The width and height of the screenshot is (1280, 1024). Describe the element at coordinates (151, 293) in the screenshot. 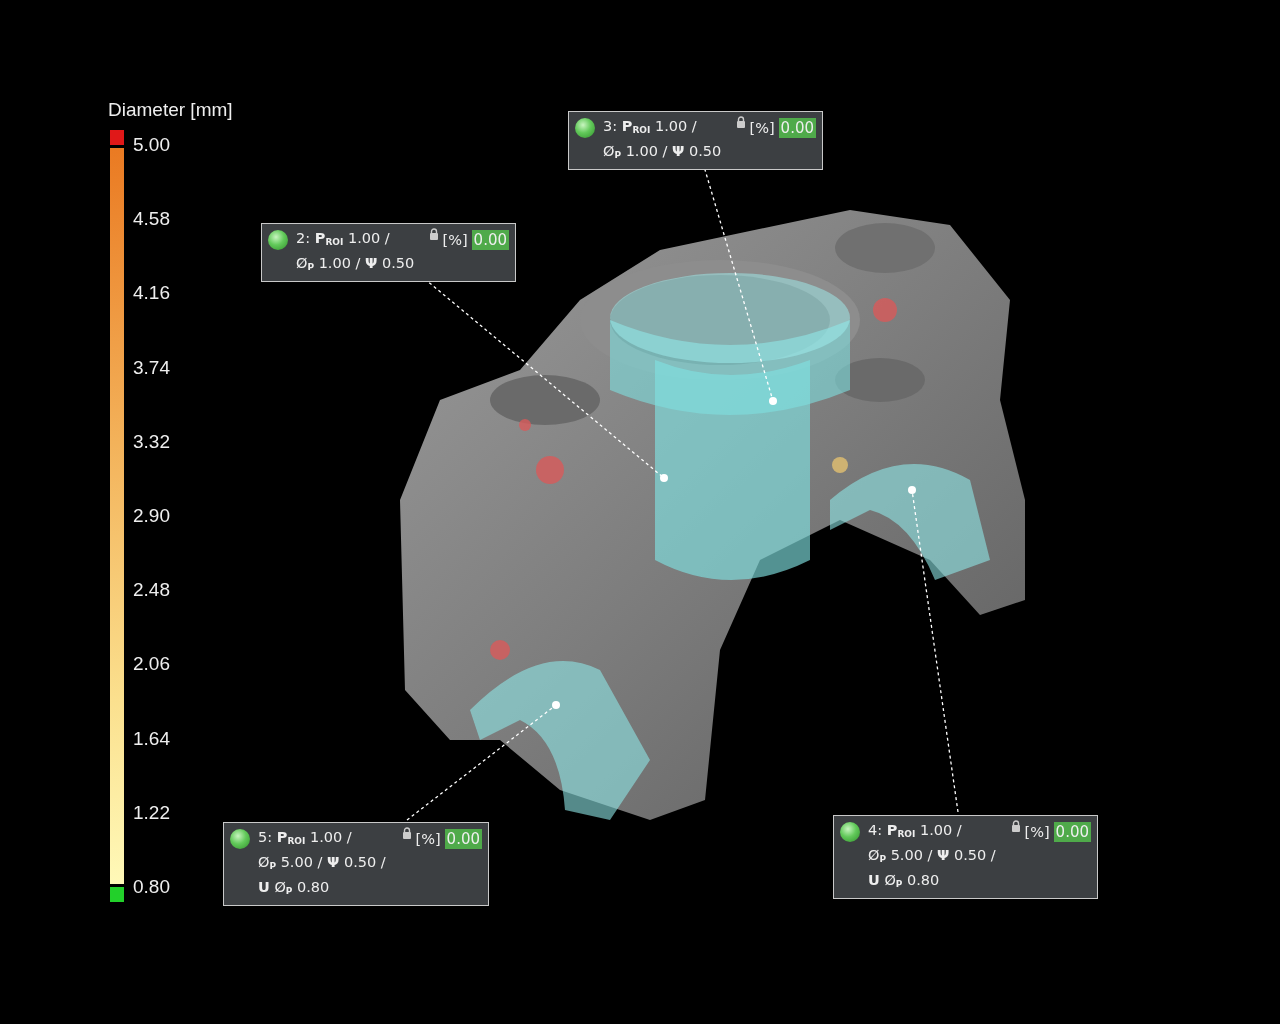

I see `scale-label: 4.16` at that location.